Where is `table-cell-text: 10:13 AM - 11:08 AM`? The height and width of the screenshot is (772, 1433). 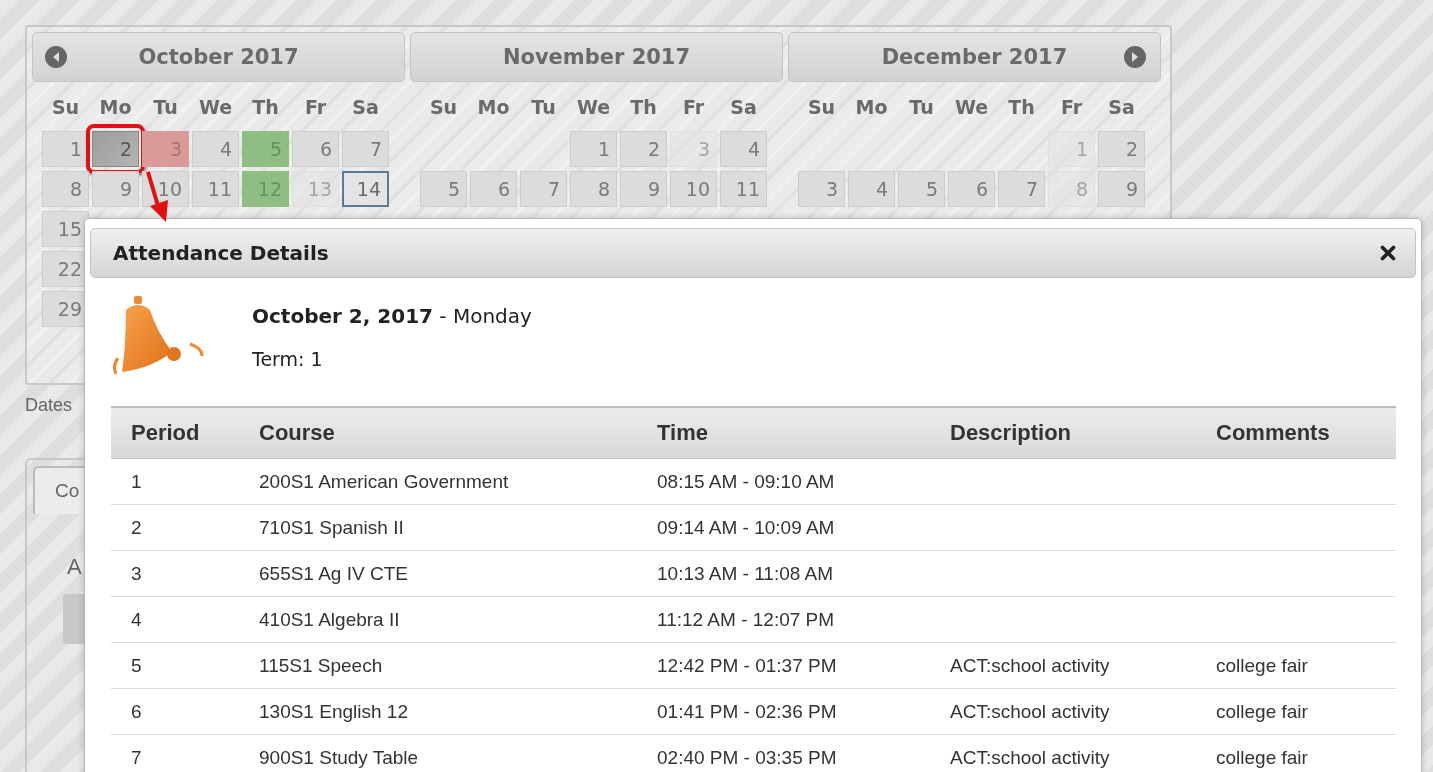 table-cell-text: 10:13 AM - 11:08 AM is located at coordinates (745, 573).